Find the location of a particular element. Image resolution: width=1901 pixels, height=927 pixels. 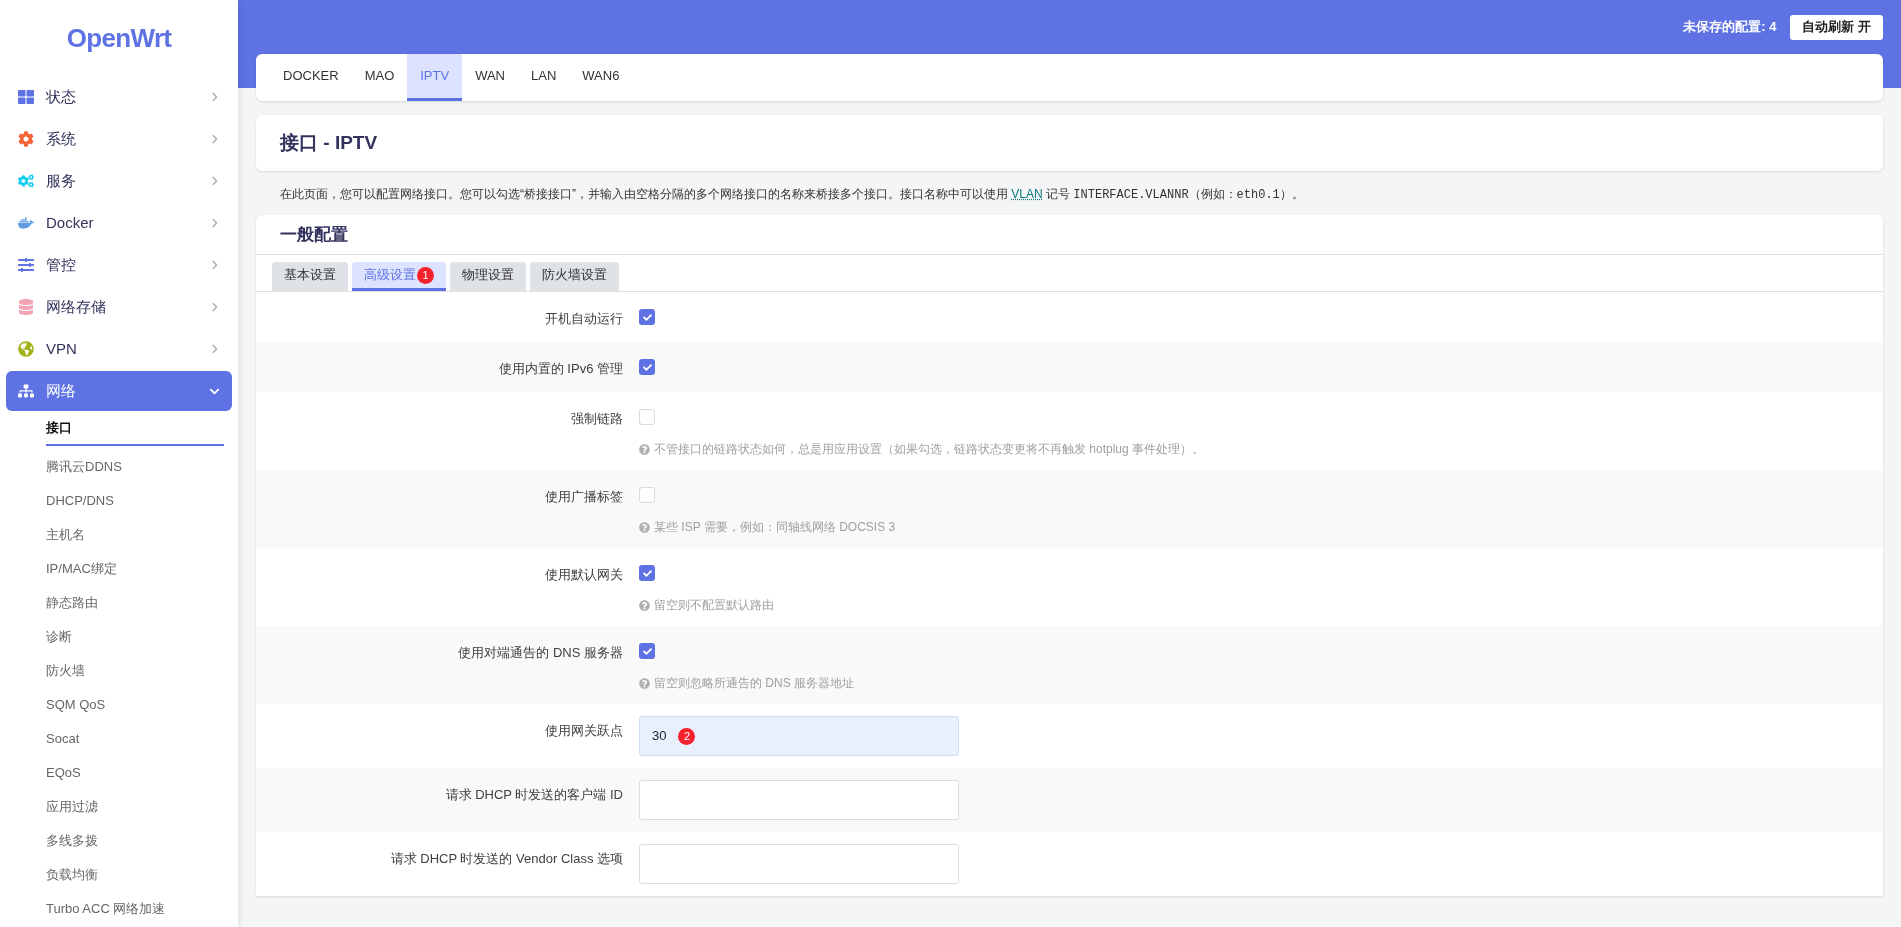

sidebar-item: VPN is located at coordinates (119, 349).